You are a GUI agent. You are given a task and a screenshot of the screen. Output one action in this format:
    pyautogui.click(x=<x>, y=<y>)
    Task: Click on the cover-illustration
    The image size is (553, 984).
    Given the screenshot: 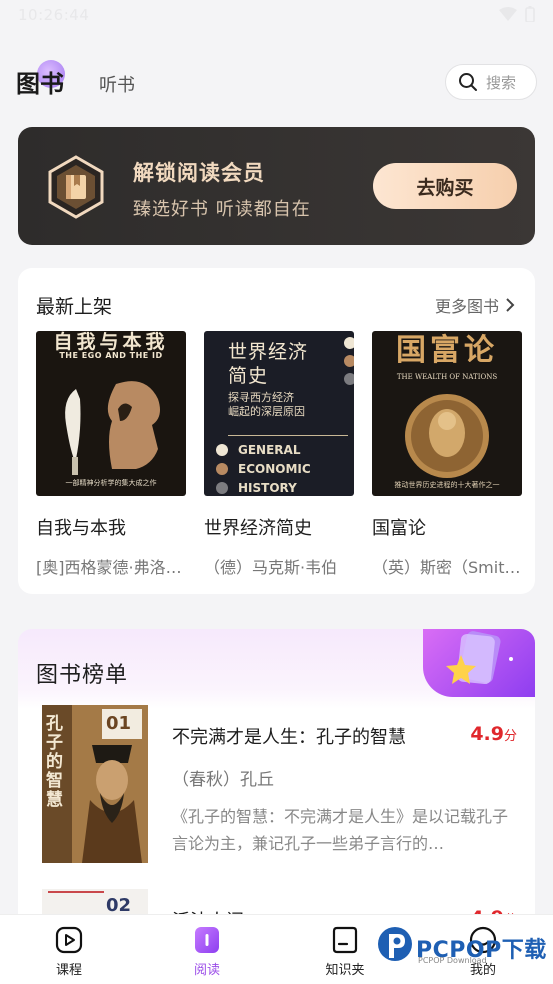 What is the action you would take?
    pyautogui.click(x=112, y=428)
    